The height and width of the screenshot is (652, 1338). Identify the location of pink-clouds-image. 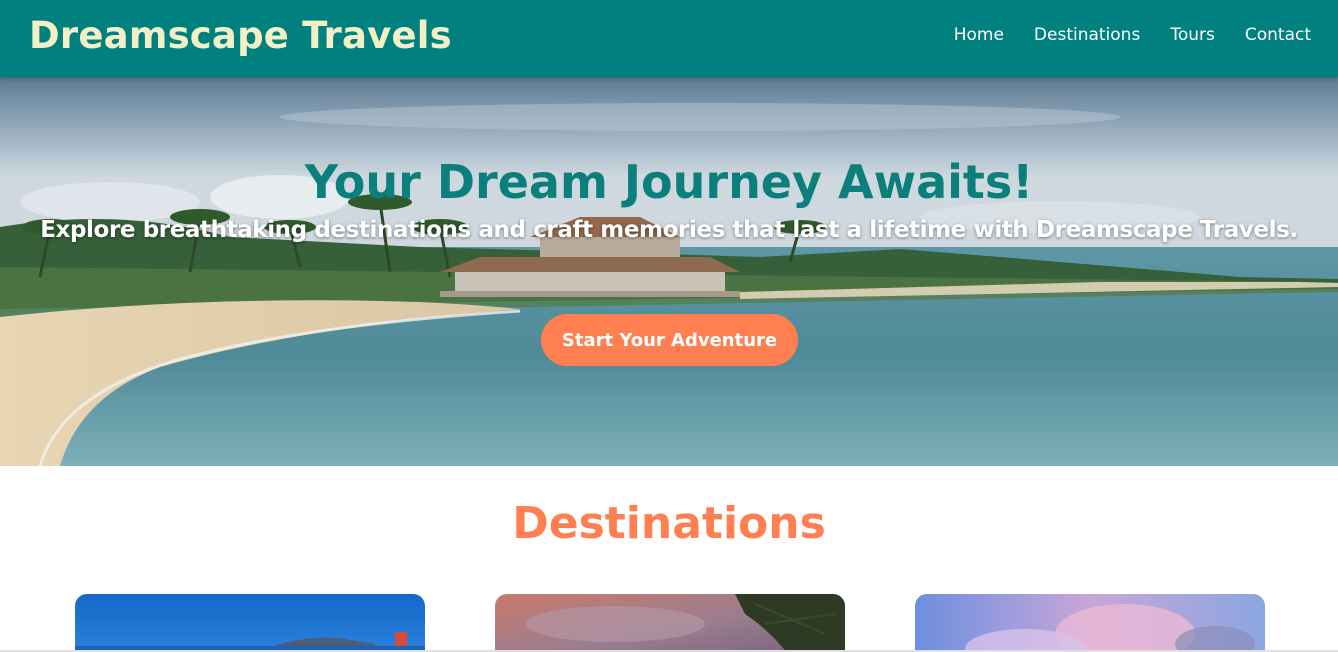
(1090, 623).